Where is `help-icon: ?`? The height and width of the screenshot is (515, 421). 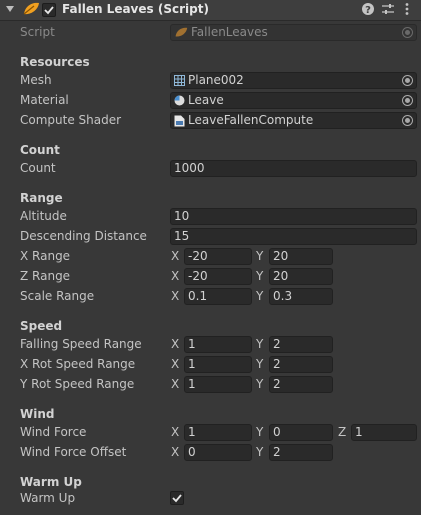
help-icon: ? is located at coordinates (368, 9).